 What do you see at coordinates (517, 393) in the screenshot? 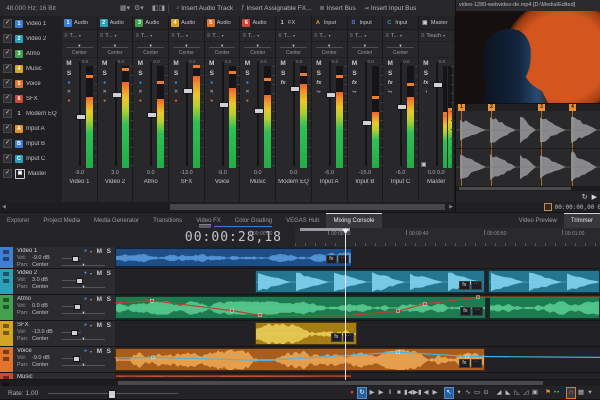
I see `transport-fade-in-icon: ◺` at bounding box center [517, 393].